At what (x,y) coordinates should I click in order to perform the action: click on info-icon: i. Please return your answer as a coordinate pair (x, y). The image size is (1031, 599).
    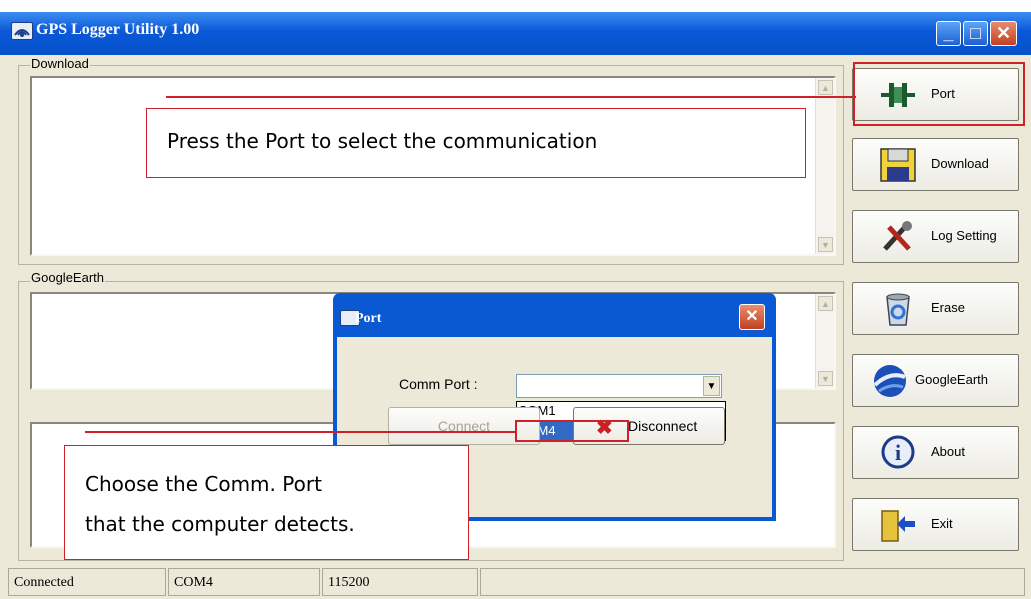
    Looking at the image, I should click on (898, 453).